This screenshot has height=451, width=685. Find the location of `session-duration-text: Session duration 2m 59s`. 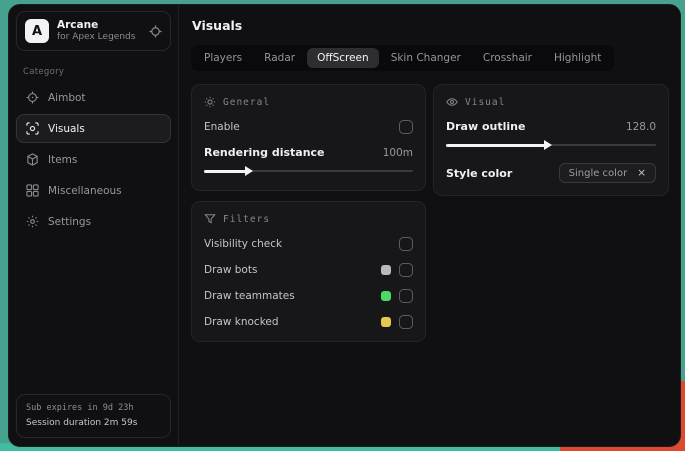

session-duration-text: Session duration 2m 59s is located at coordinates (82, 422).